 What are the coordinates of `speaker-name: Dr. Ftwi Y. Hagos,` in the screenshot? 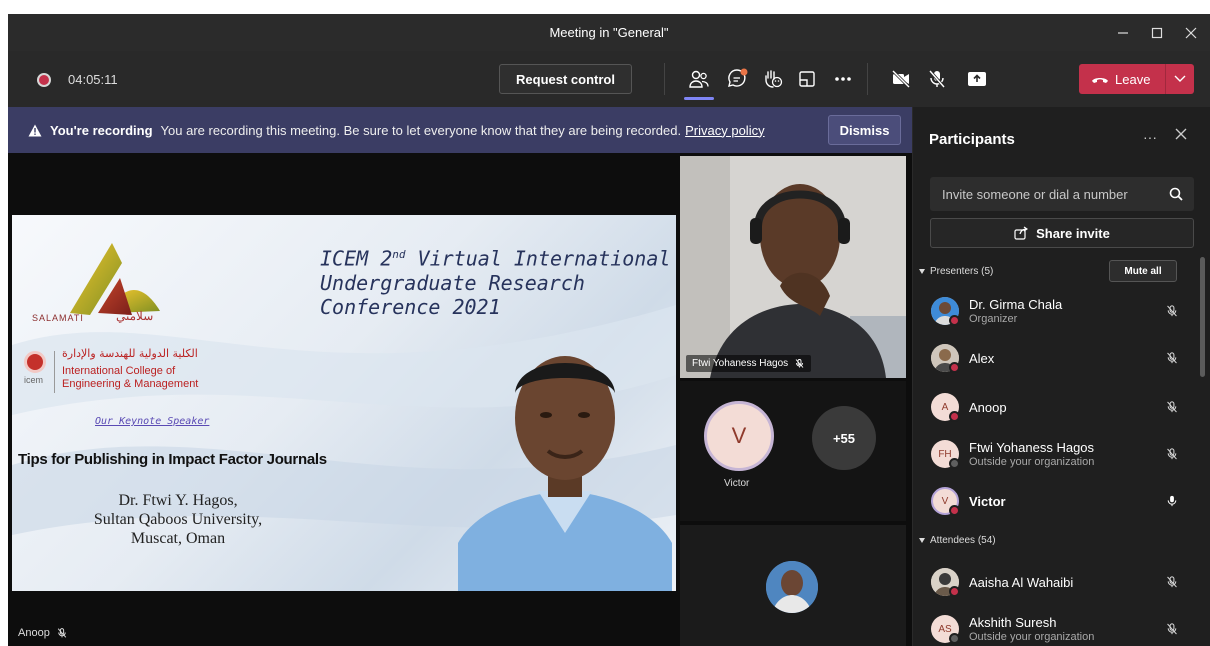 It's located at (178, 500).